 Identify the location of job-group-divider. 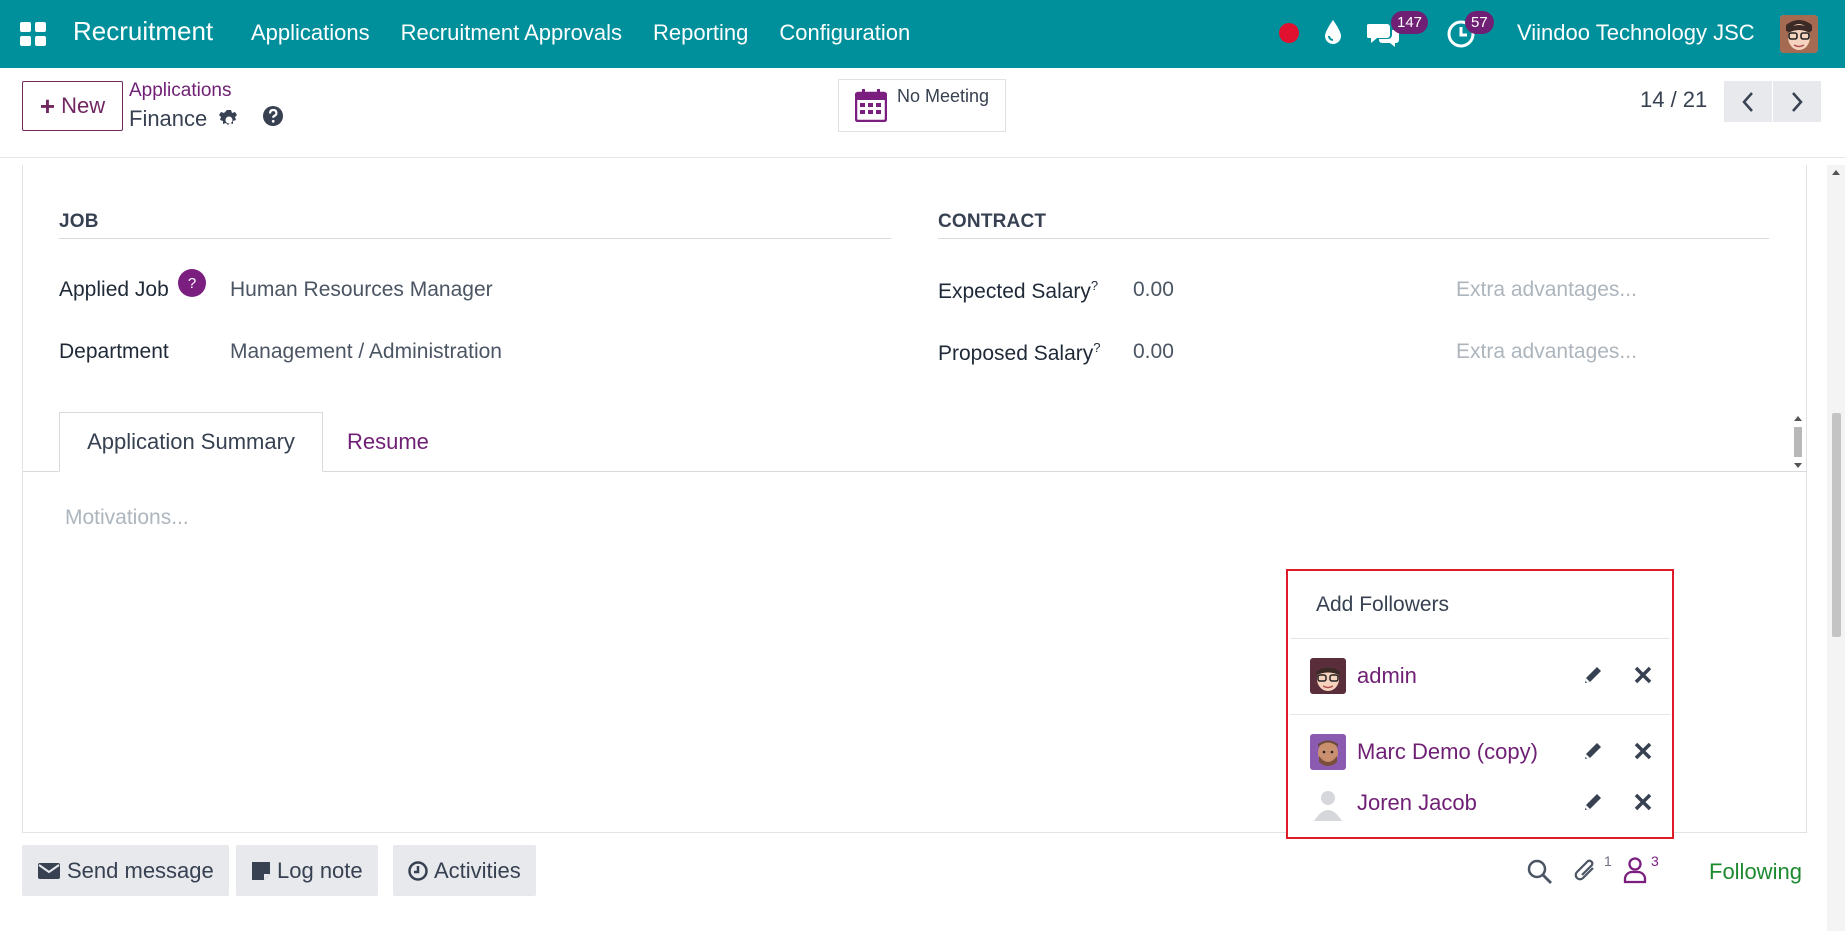
(475, 238).